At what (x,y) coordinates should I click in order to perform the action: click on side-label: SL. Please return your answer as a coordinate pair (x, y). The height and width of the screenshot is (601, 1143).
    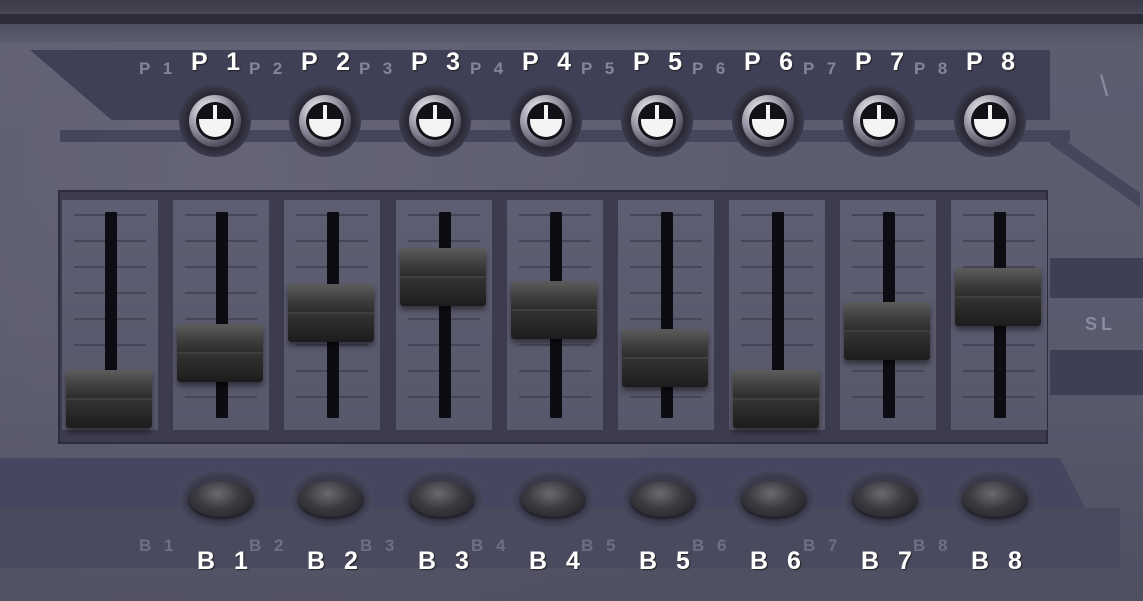
    Looking at the image, I should click on (1101, 324).